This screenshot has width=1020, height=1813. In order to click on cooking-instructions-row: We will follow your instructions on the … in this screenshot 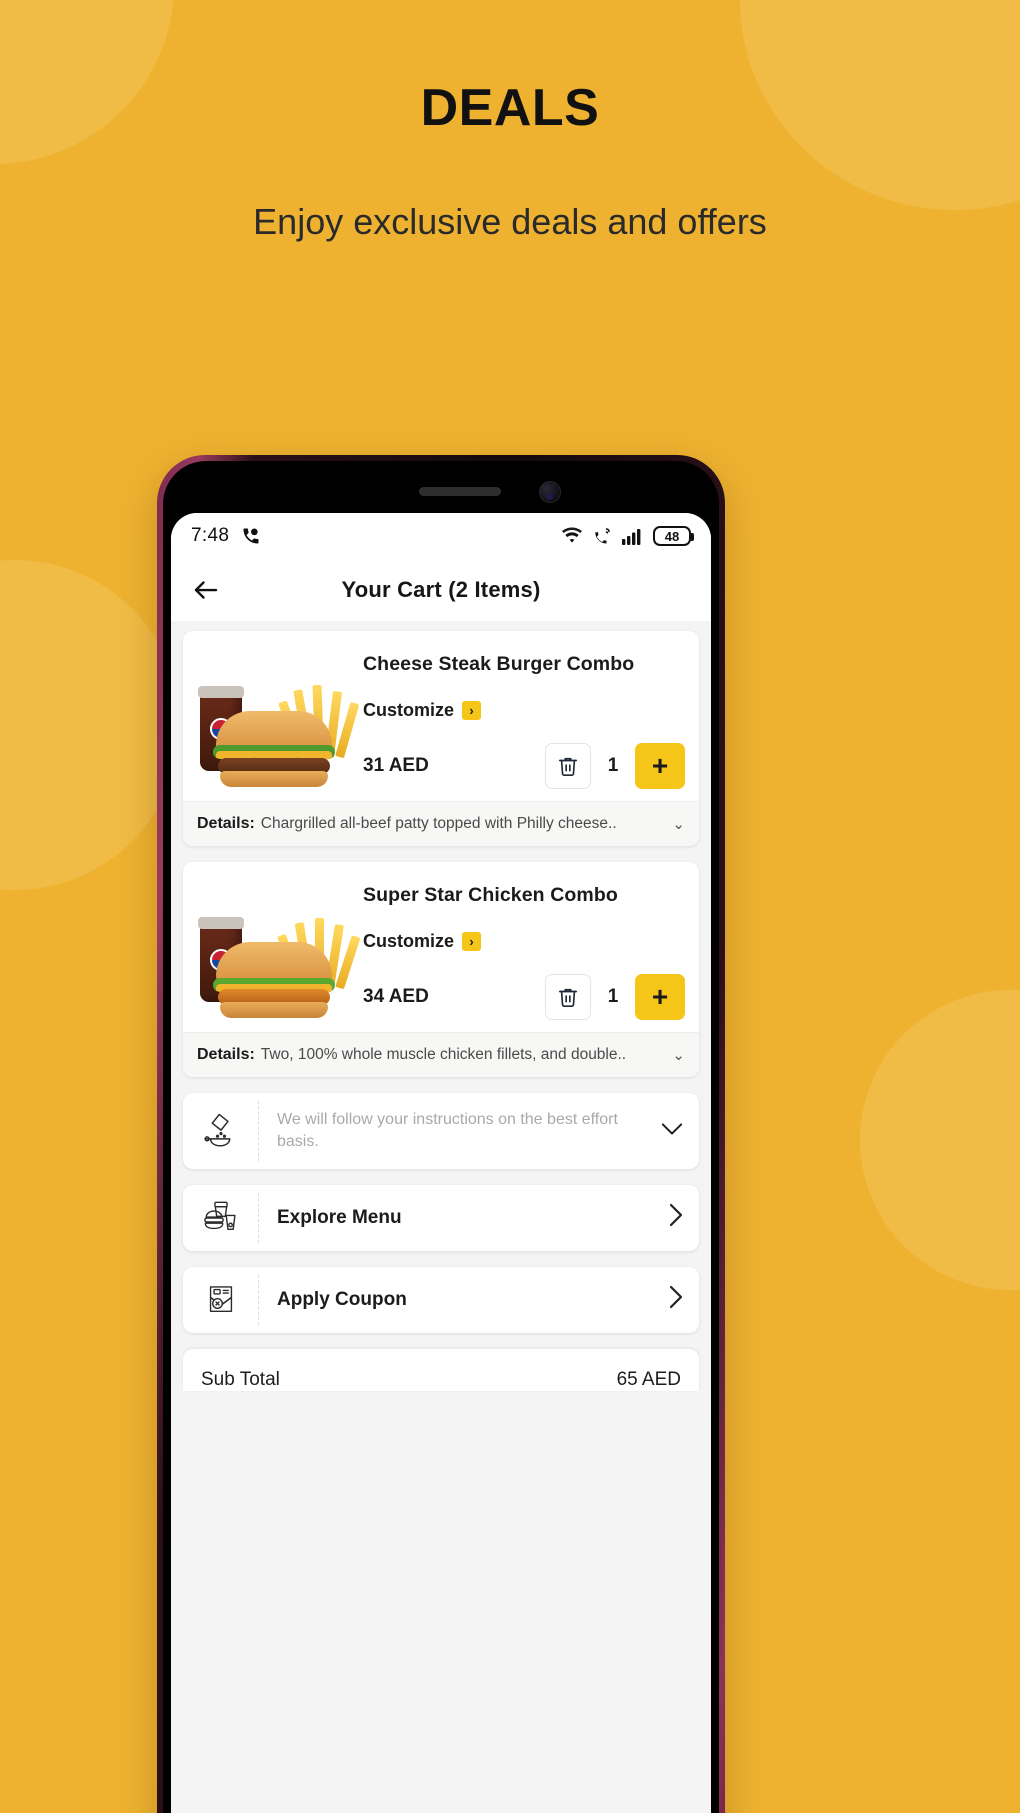, I will do `click(441, 1131)`.